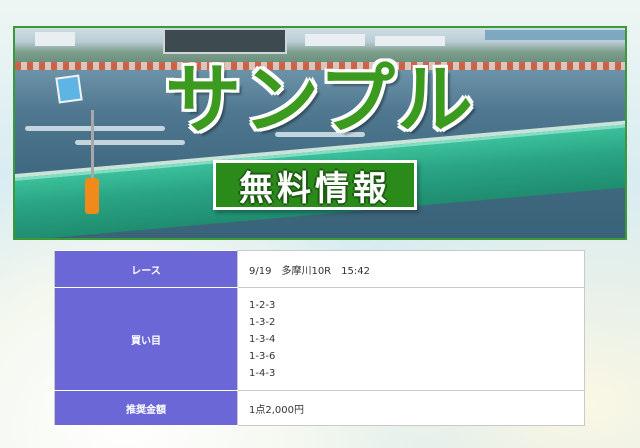  I want to click on bridge, so click(555, 35).